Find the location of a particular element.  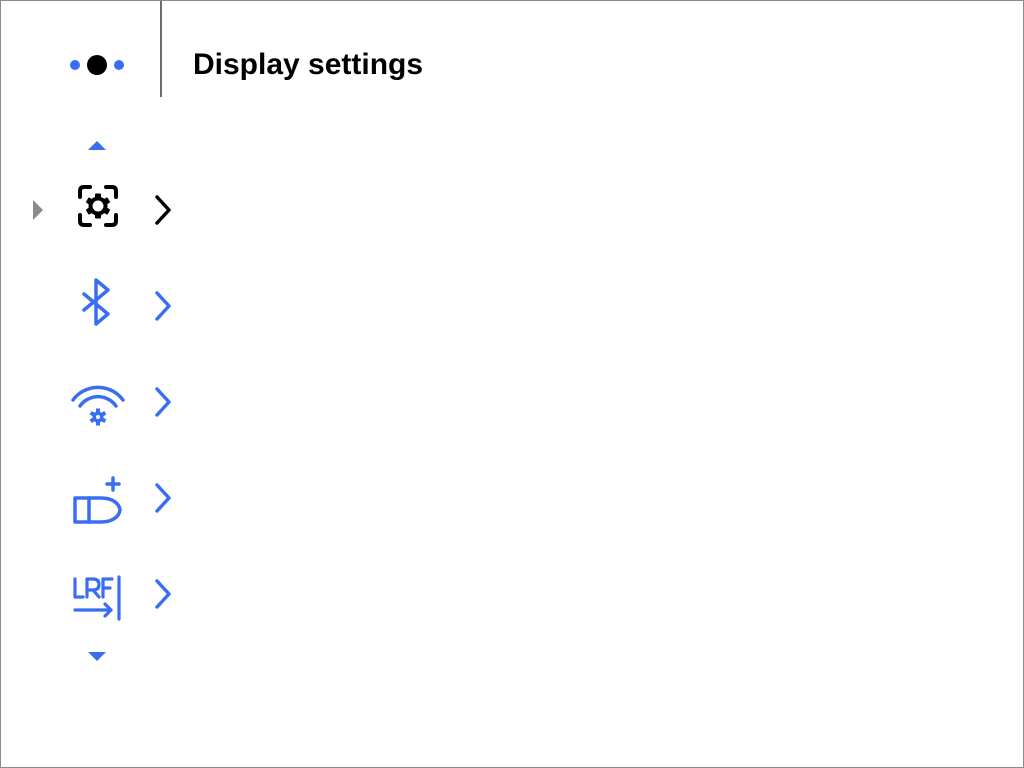

menu-item-general-settings is located at coordinates (106, 208).